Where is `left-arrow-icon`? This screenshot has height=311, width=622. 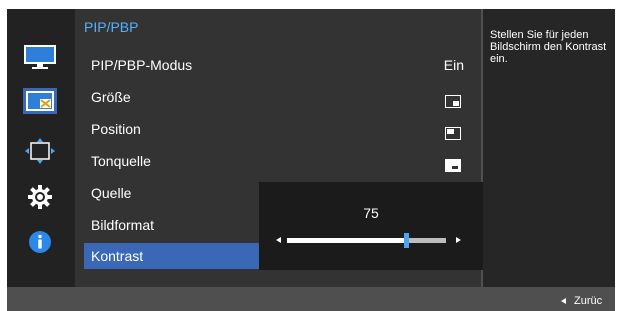
left-arrow-icon is located at coordinates (278, 240).